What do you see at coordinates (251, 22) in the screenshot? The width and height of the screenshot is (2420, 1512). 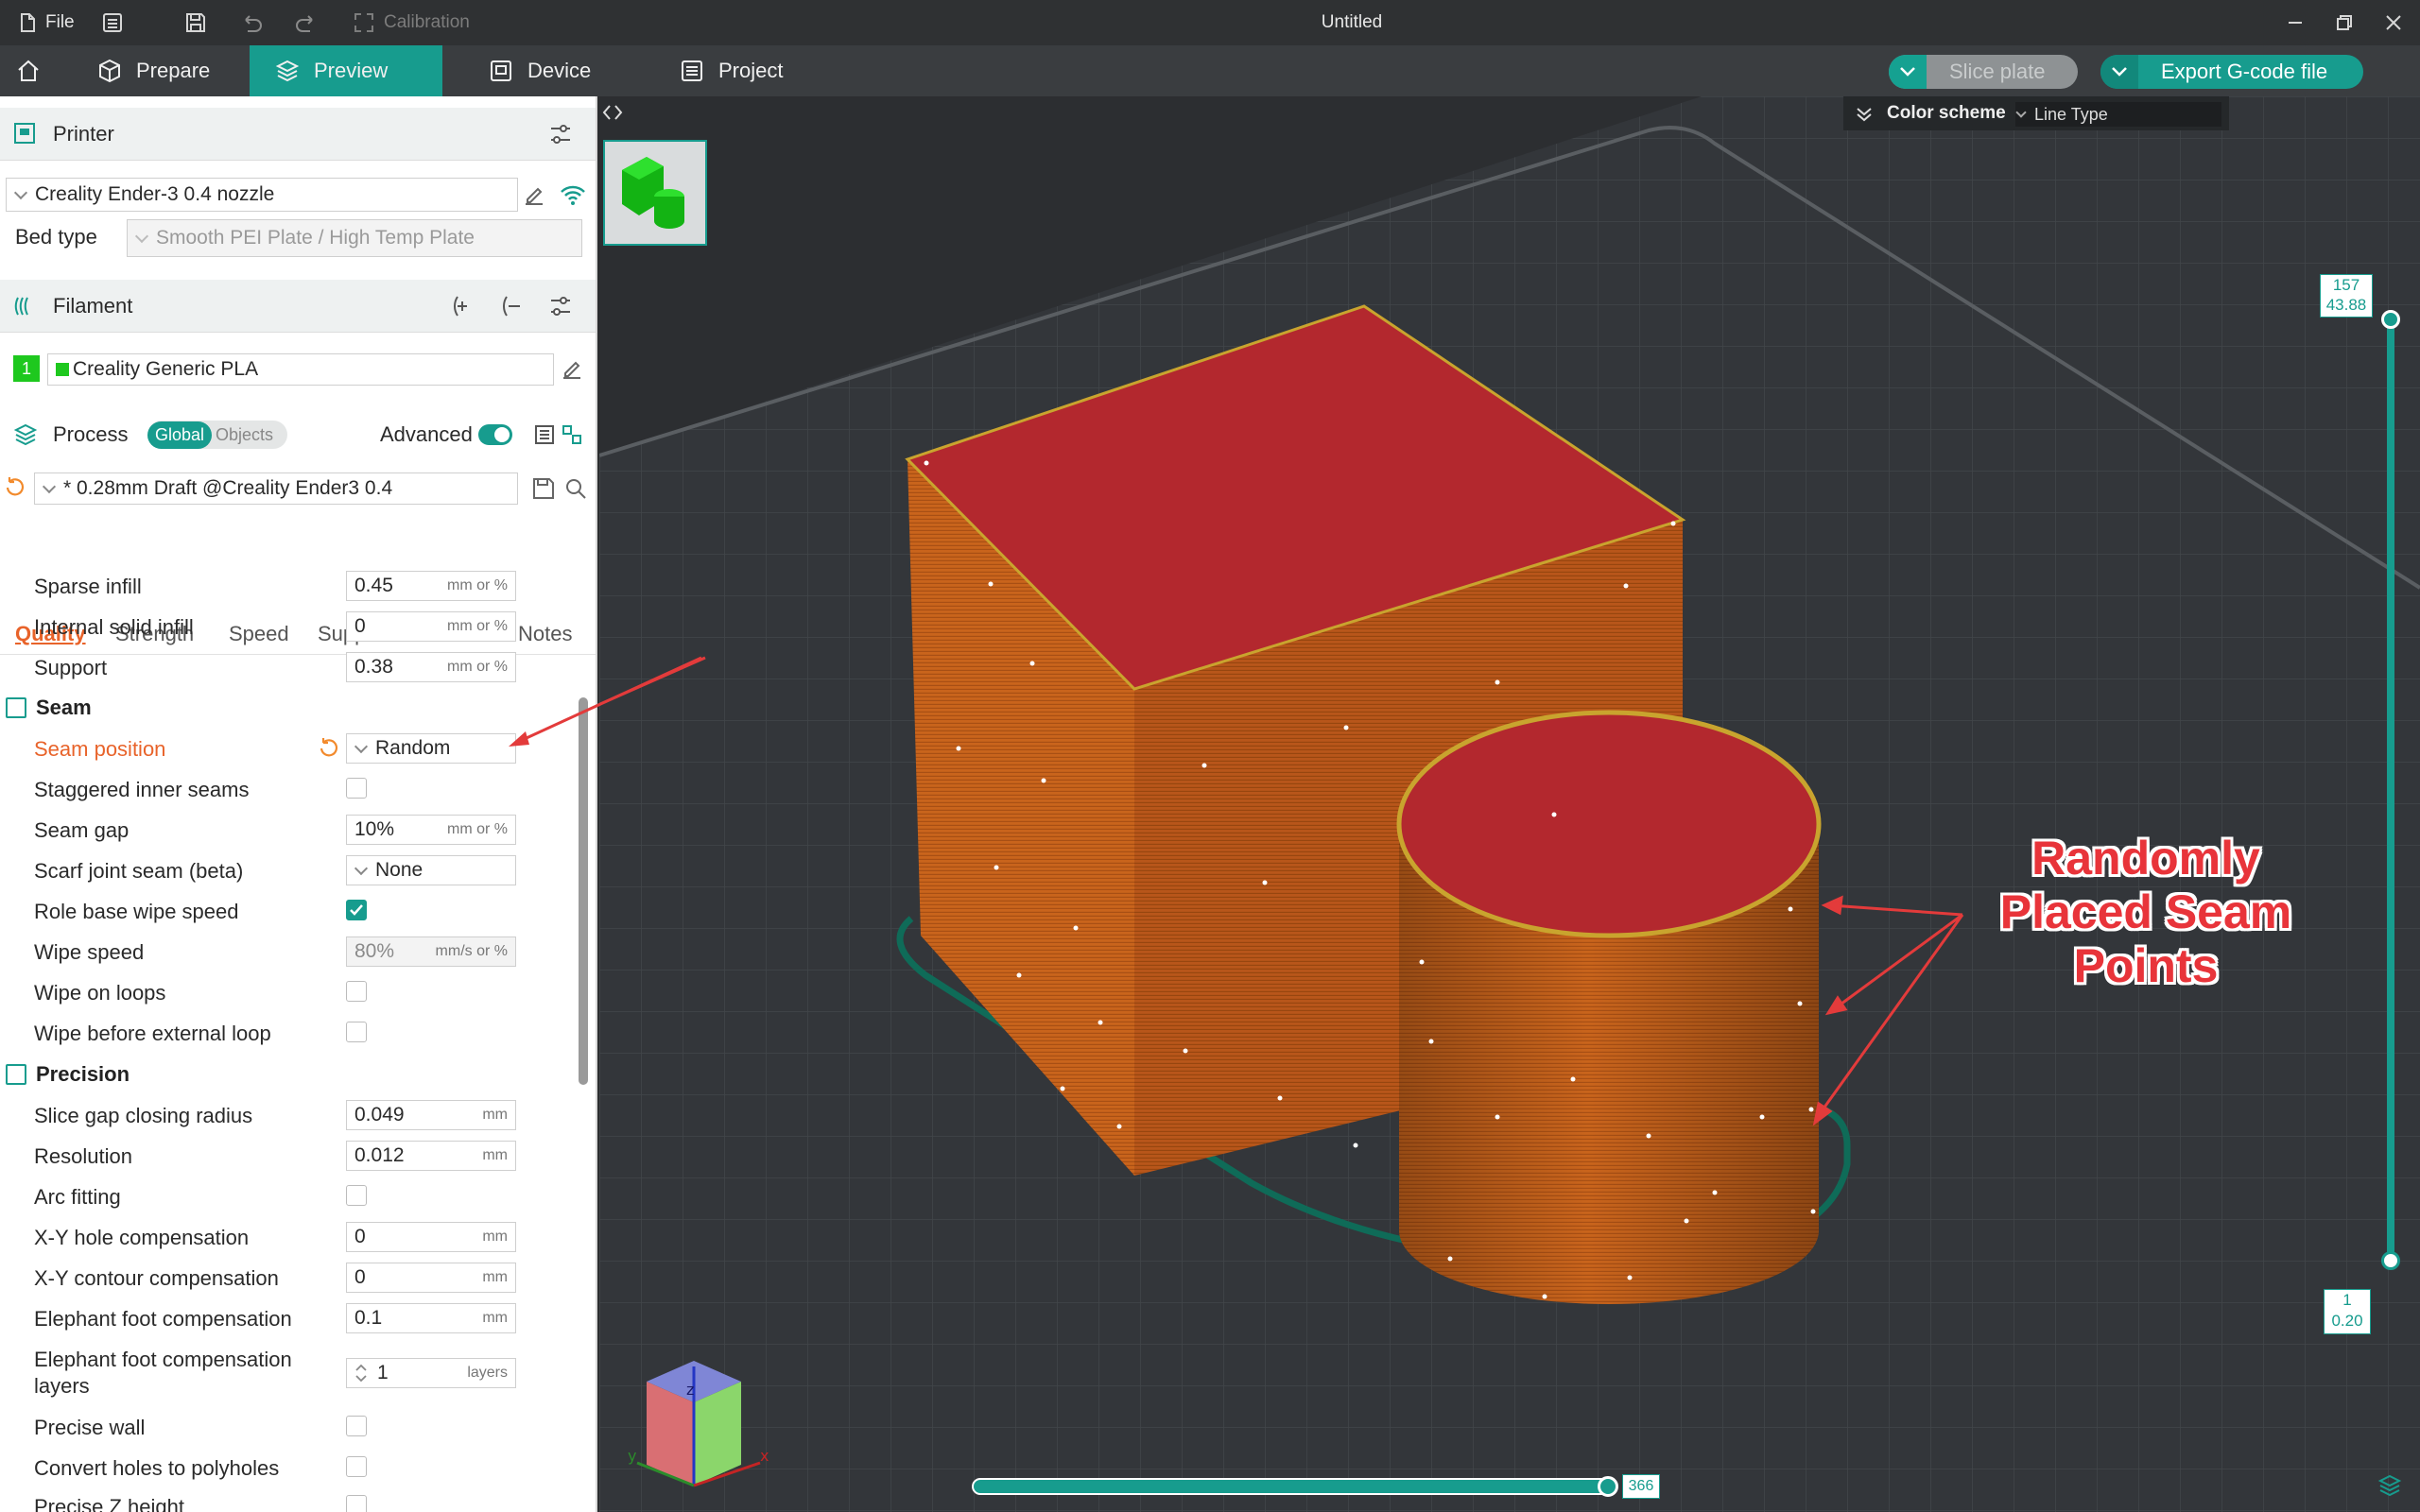 I see `undo-button` at bounding box center [251, 22].